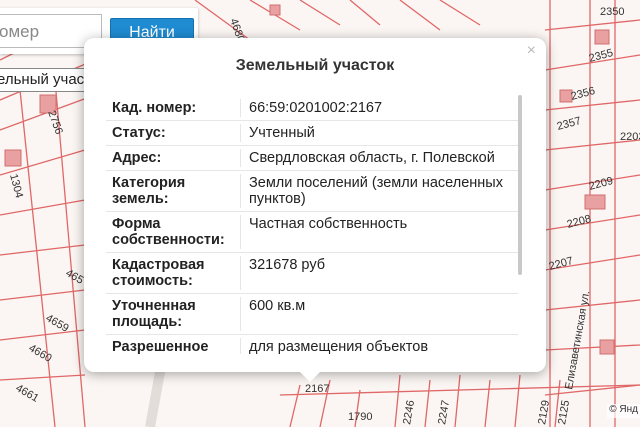 Image resolution: width=640 pixels, height=427 pixels. Describe the element at coordinates (154, 108) in the screenshot. I see `attribute-key: Кад. номер:` at that location.